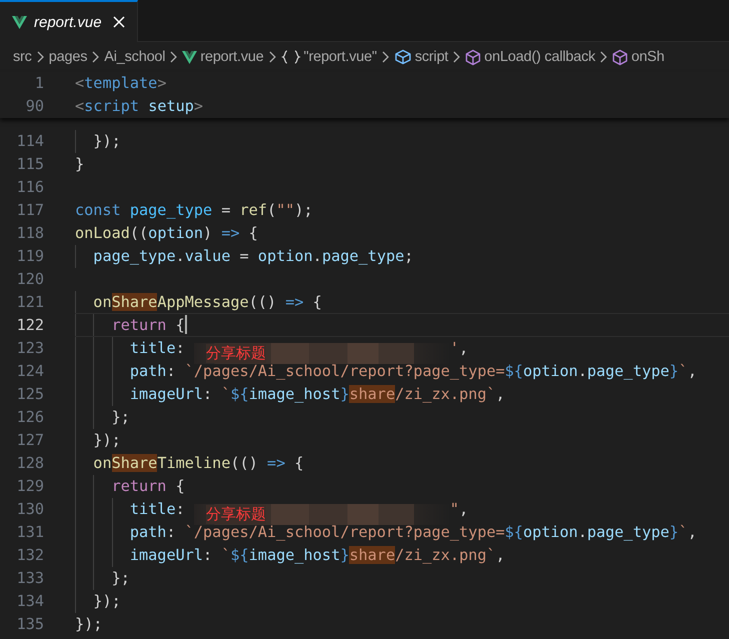 Image resolution: width=729 pixels, height=639 pixels. I want to click on line-number: 115, so click(30, 164).